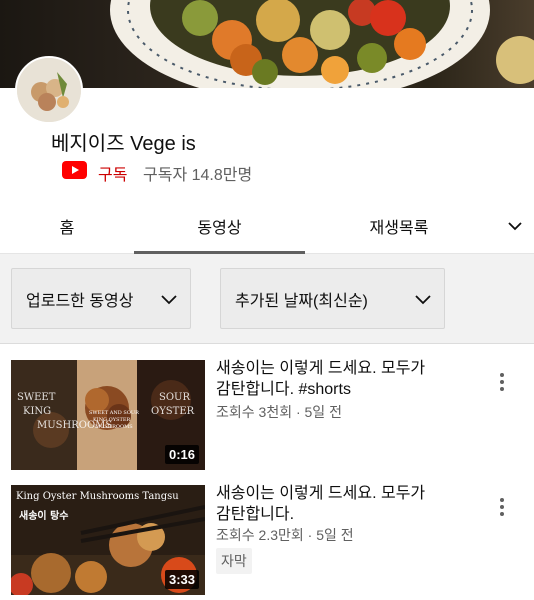  I want to click on sort-dropdown: 추가된 날짜(최신순), so click(332, 298).